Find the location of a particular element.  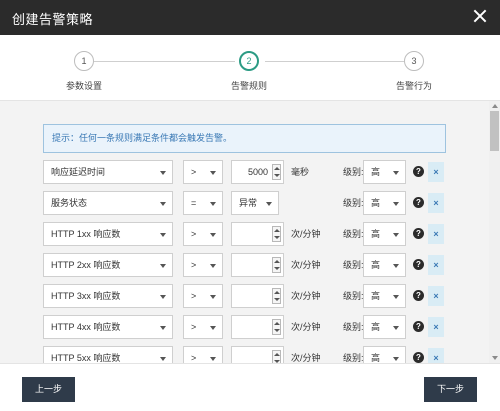

step-3-label: 告警行为 is located at coordinates (413, 86).